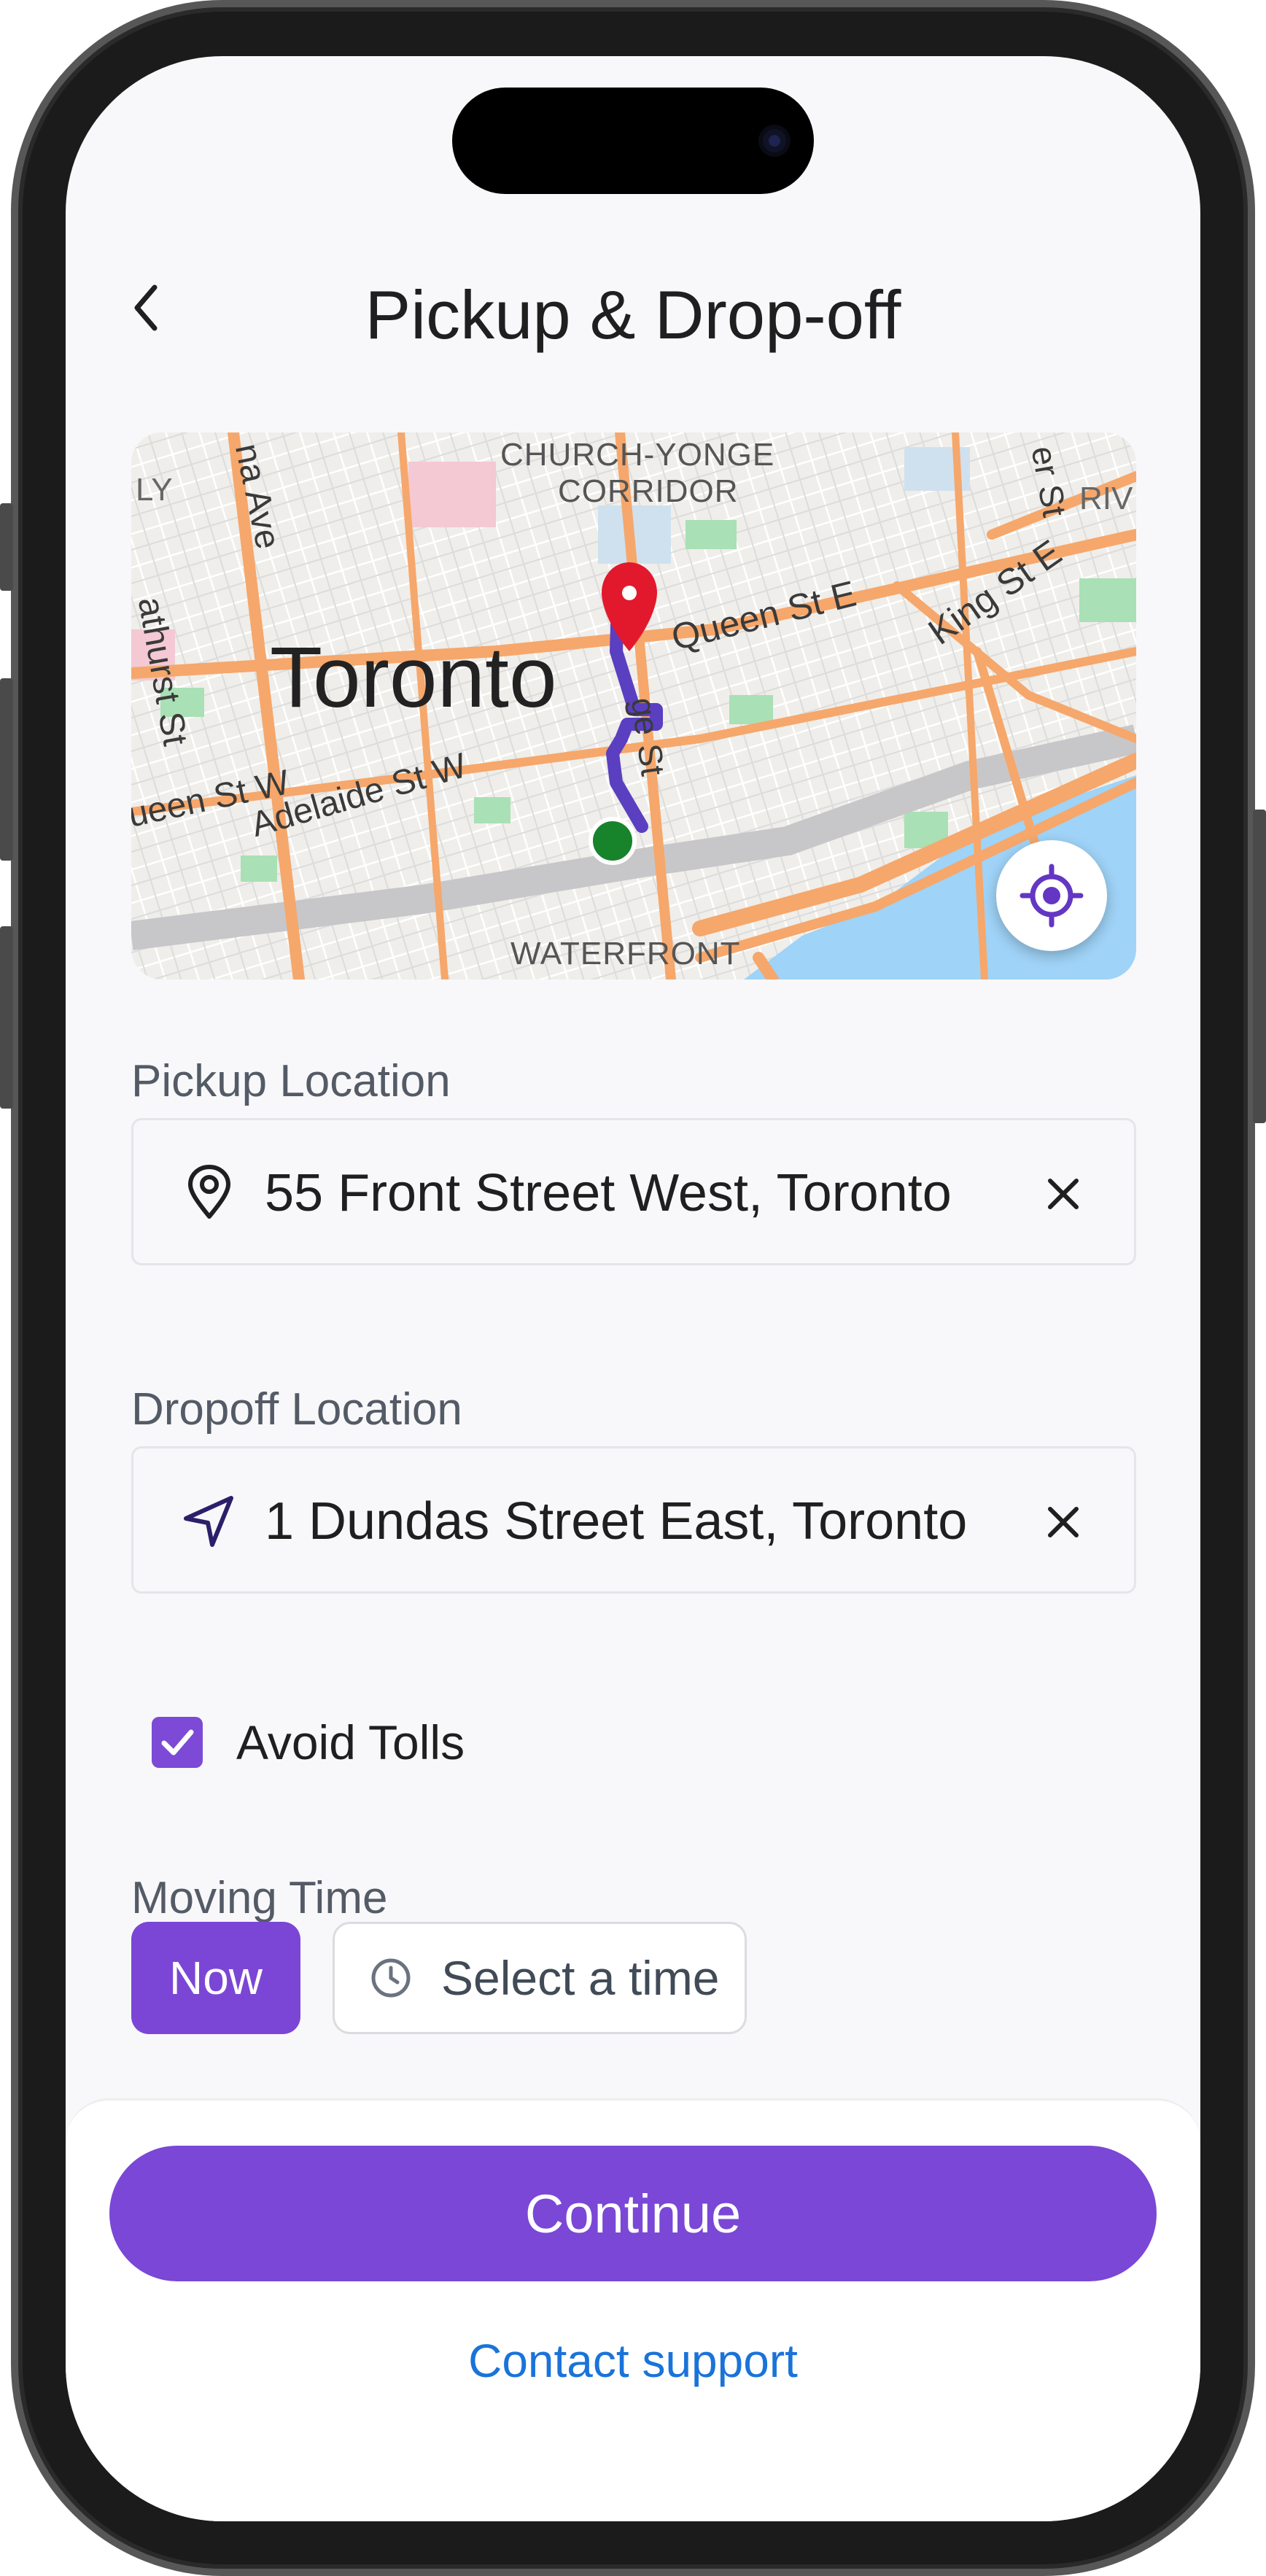  Describe the element at coordinates (7, 1018) in the screenshot. I see `side-button-volume-down` at that location.